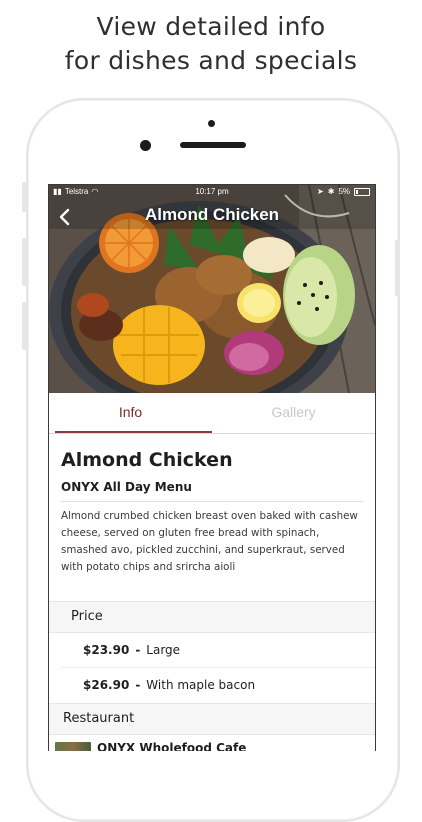 The width and height of the screenshot is (422, 822). Describe the element at coordinates (163, 650) in the screenshot. I see `price-label: Large` at that location.